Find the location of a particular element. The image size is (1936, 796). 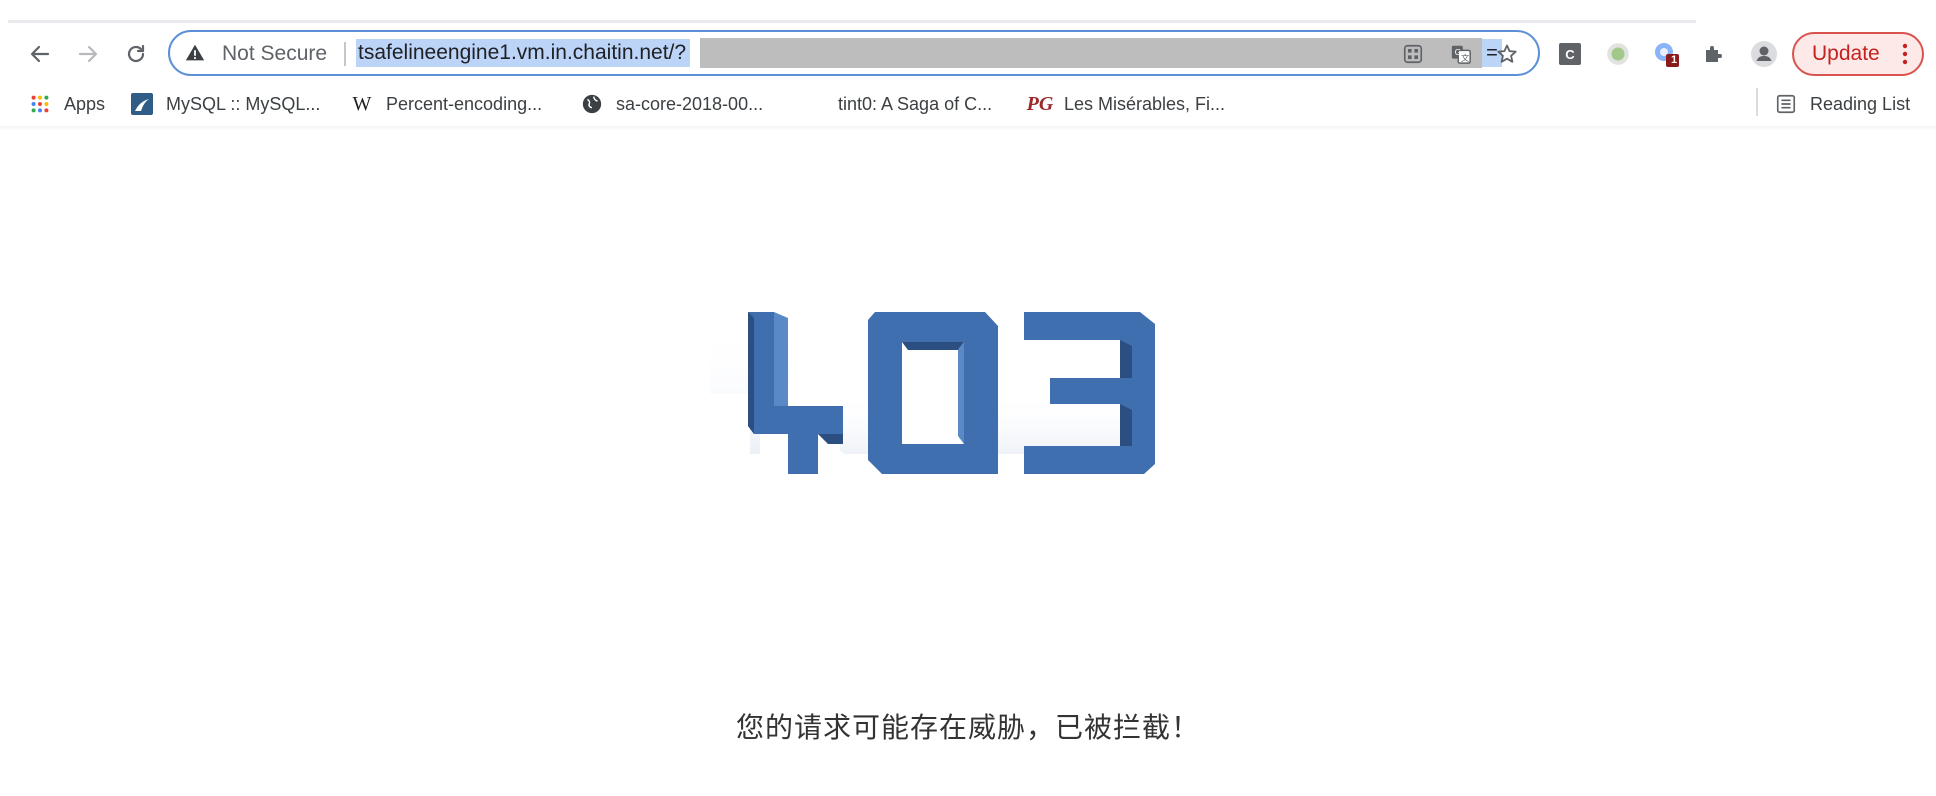

globe-icon is located at coordinates (592, 104).